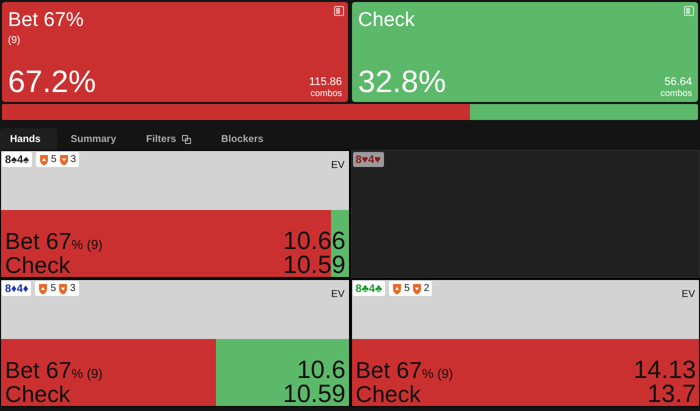 The image size is (700, 411). What do you see at coordinates (321, 370) in the screenshot?
I see `ev-value: 10.6` at bounding box center [321, 370].